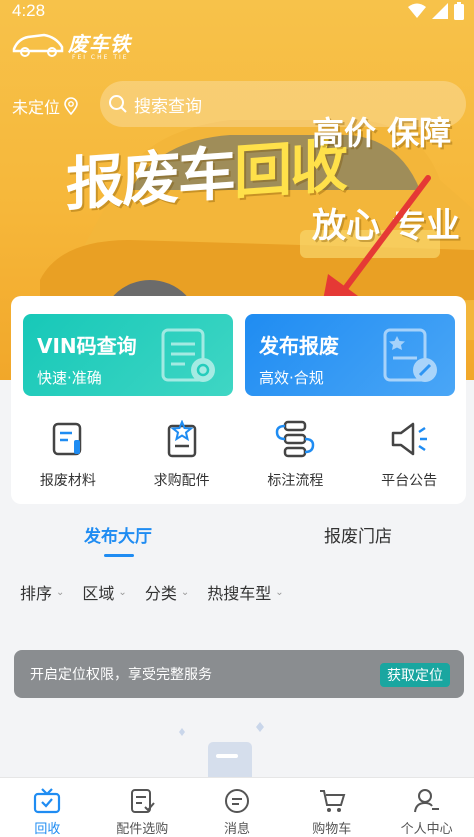  Describe the element at coordinates (143, 801) in the screenshot. I see `parts-list-icon` at that location.